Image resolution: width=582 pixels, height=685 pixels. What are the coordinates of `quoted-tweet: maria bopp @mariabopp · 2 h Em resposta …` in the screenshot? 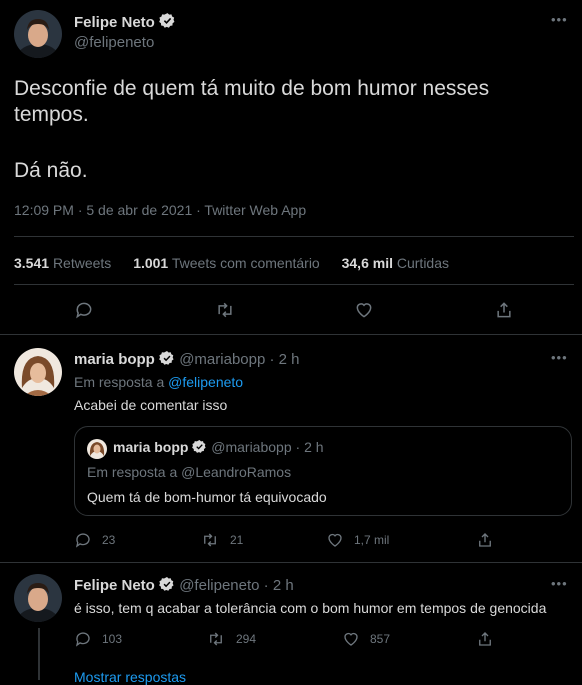 It's located at (323, 471).